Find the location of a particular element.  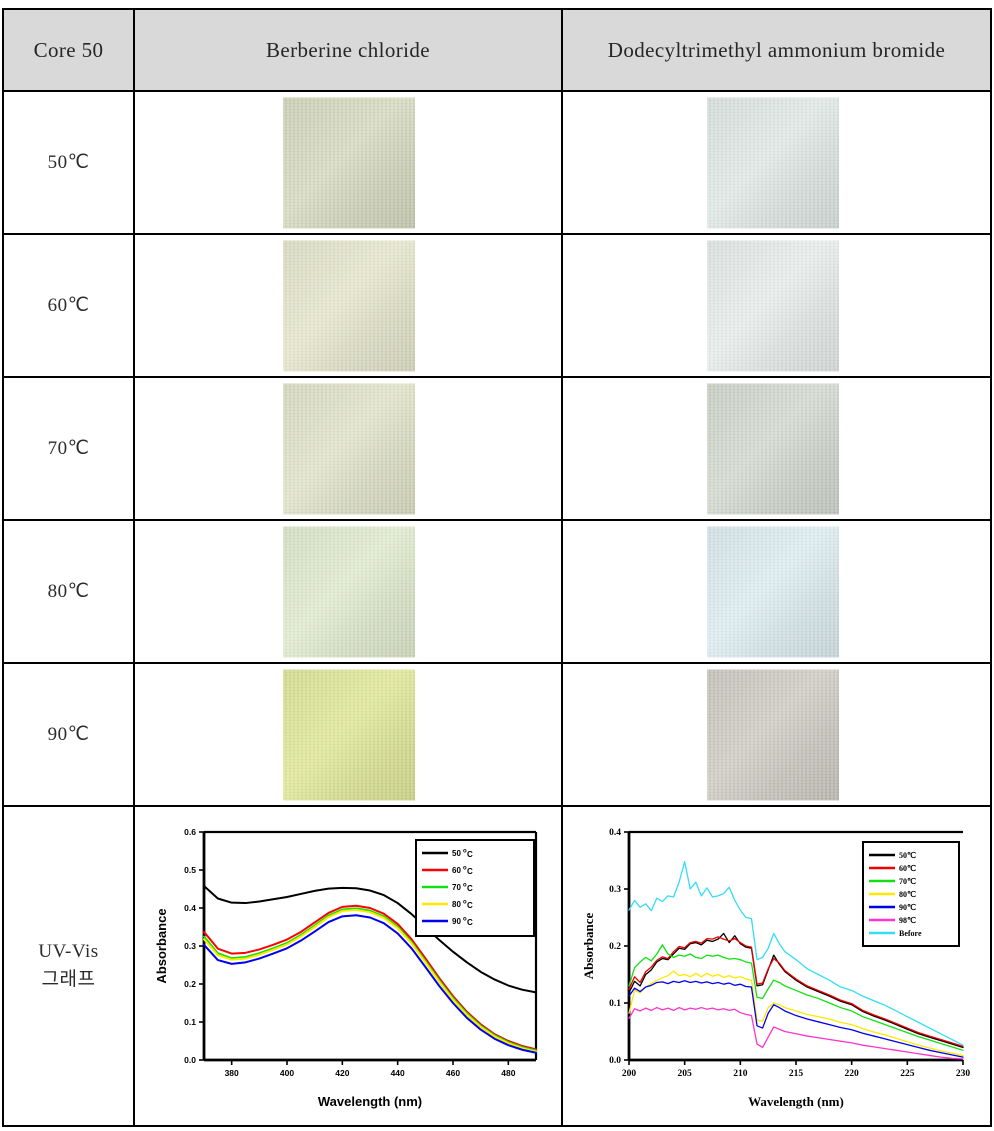

header-dtab: Dodecyltrimethyl ammonium bromide is located at coordinates (776, 50).